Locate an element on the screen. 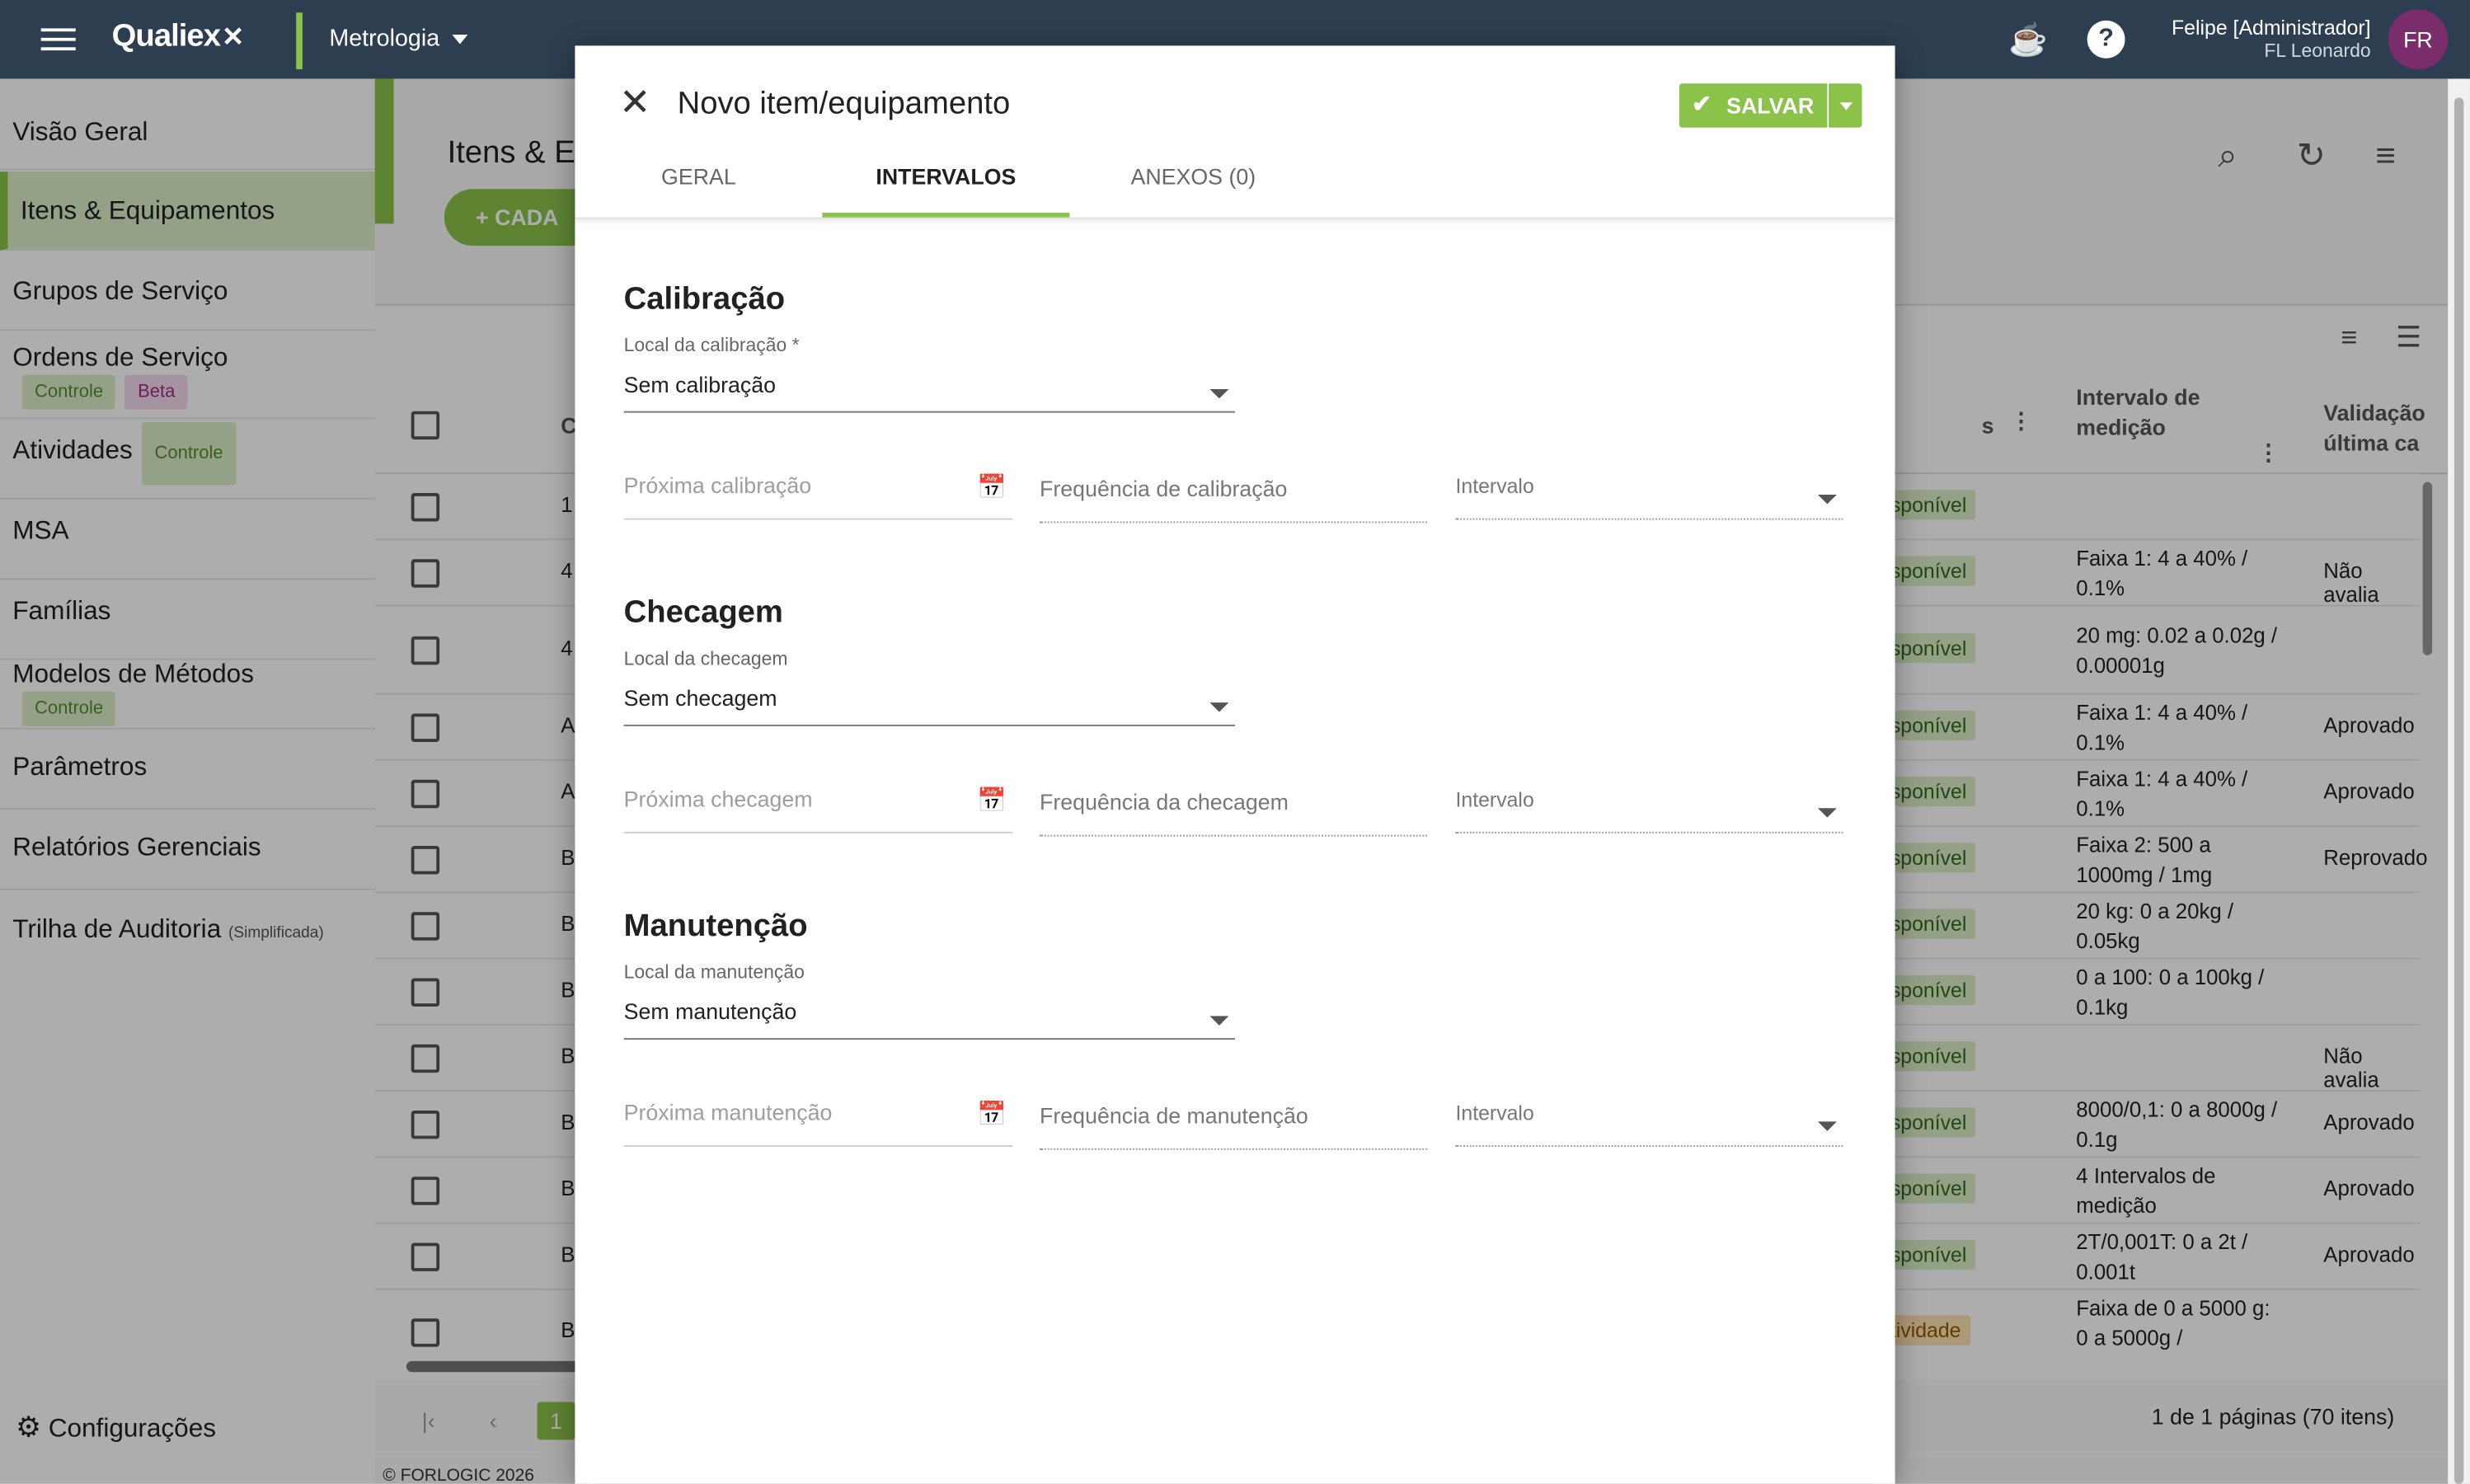 This screenshot has width=2470, height=1484. coffee-icon: ☕ is located at coordinates (2028, 40).